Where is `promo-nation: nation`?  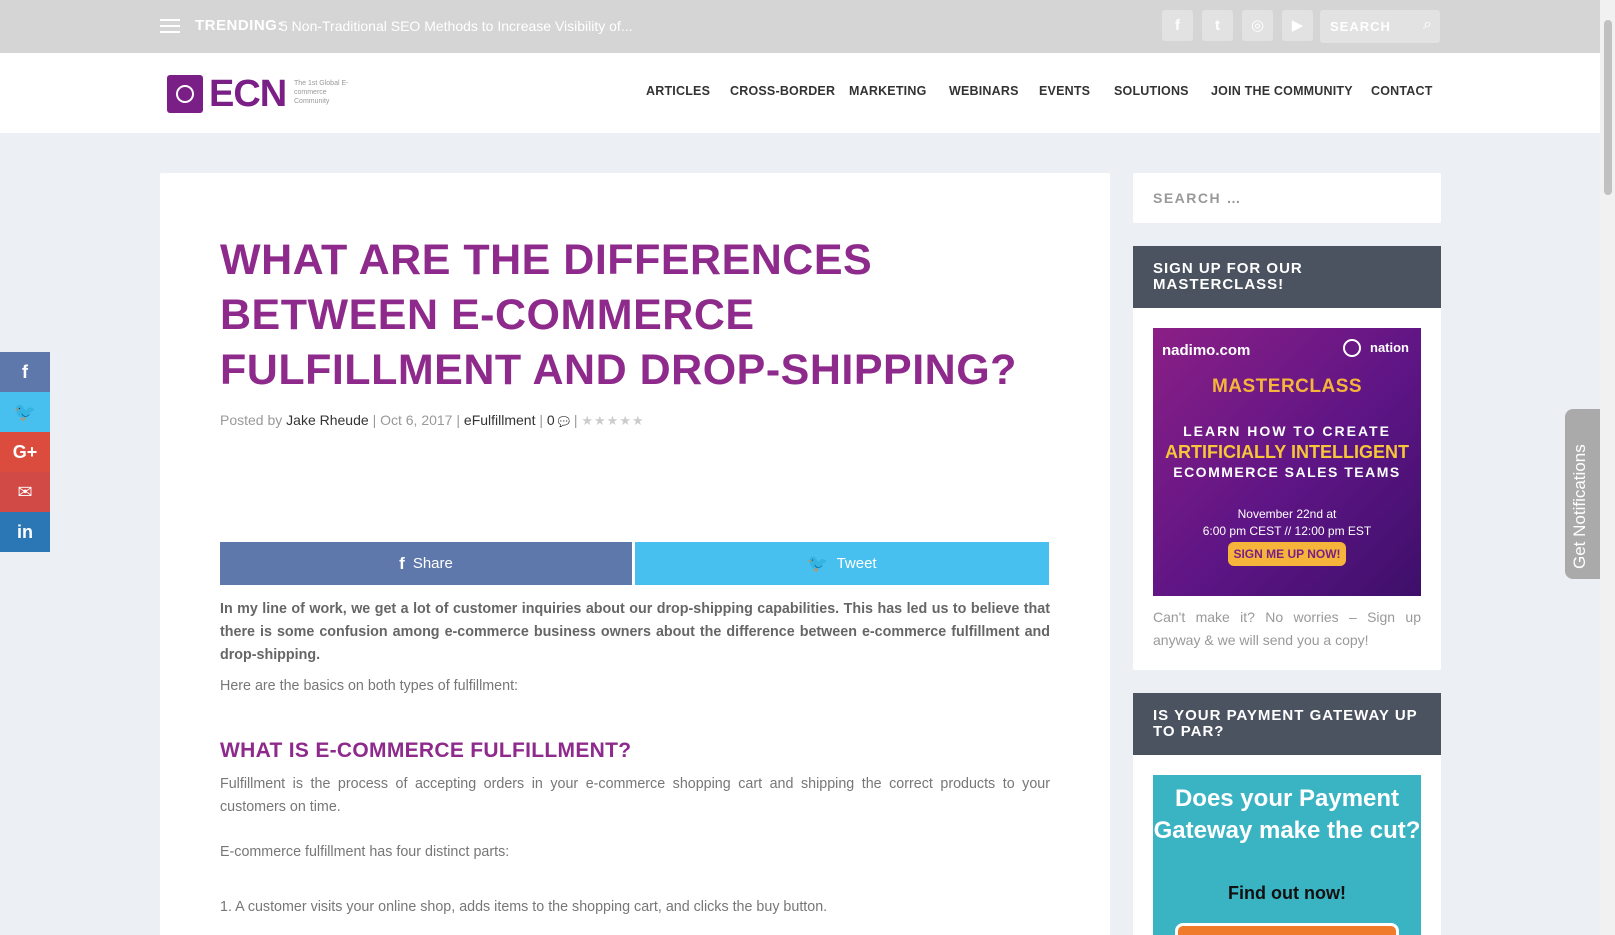 promo-nation: nation is located at coordinates (1389, 347).